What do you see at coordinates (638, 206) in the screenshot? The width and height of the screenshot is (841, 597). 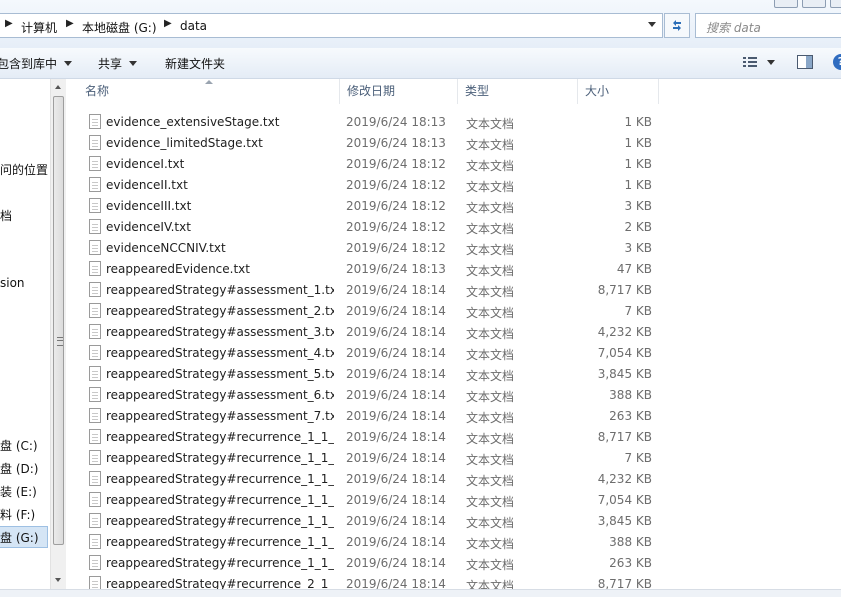 I see `file-size: 3 KB` at bounding box center [638, 206].